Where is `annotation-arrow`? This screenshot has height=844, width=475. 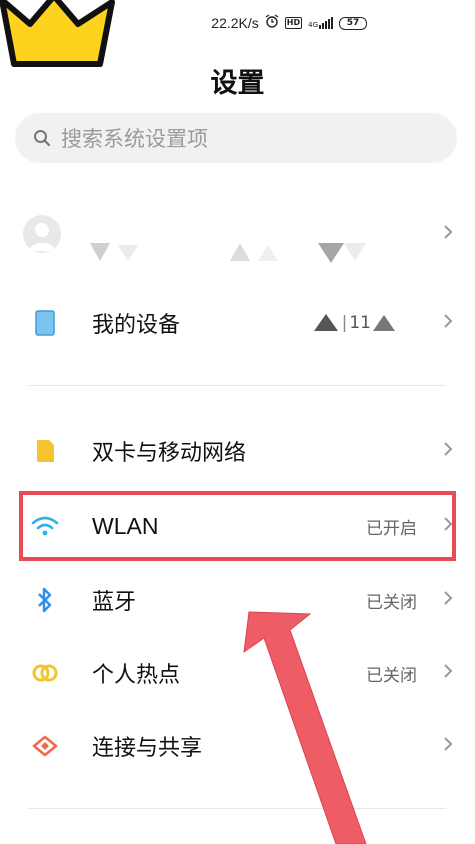 annotation-arrow is located at coordinates (305, 727).